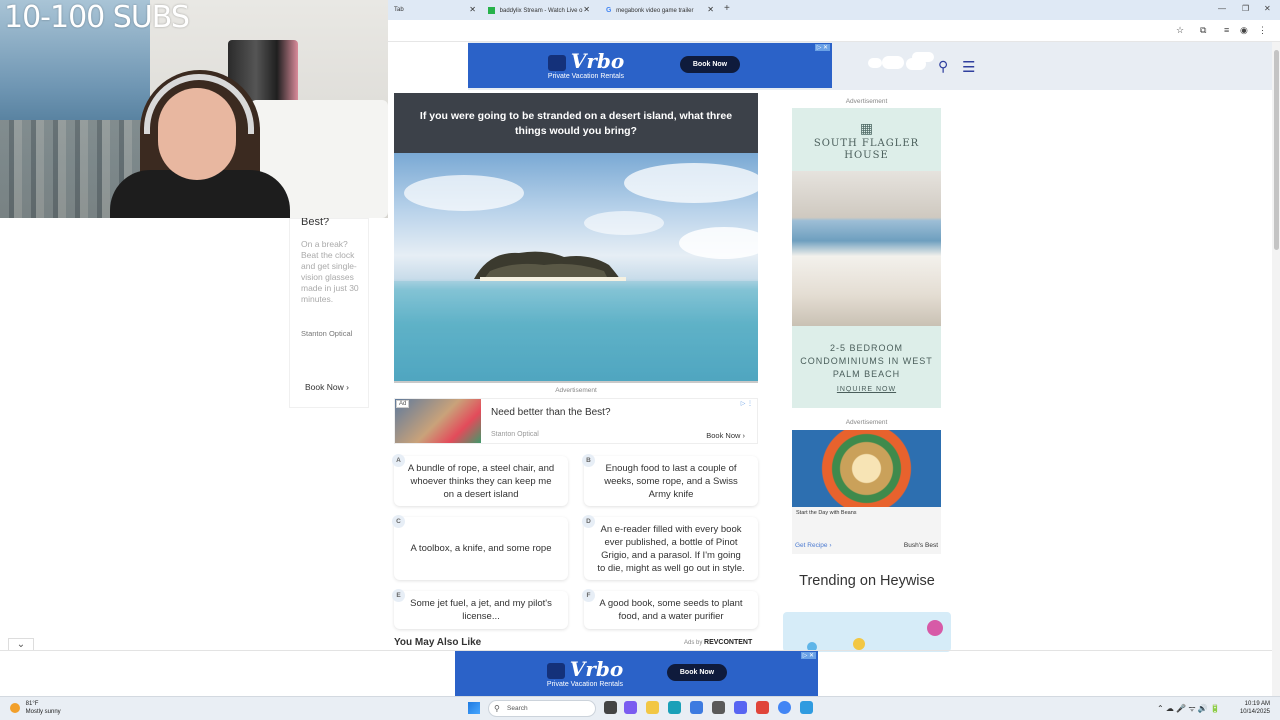 Image resolution: width=1280 pixels, height=720 pixels. Describe the element at coordinates (517, 708) in the screenshot. I see `search-placeholder: Search` at that location.